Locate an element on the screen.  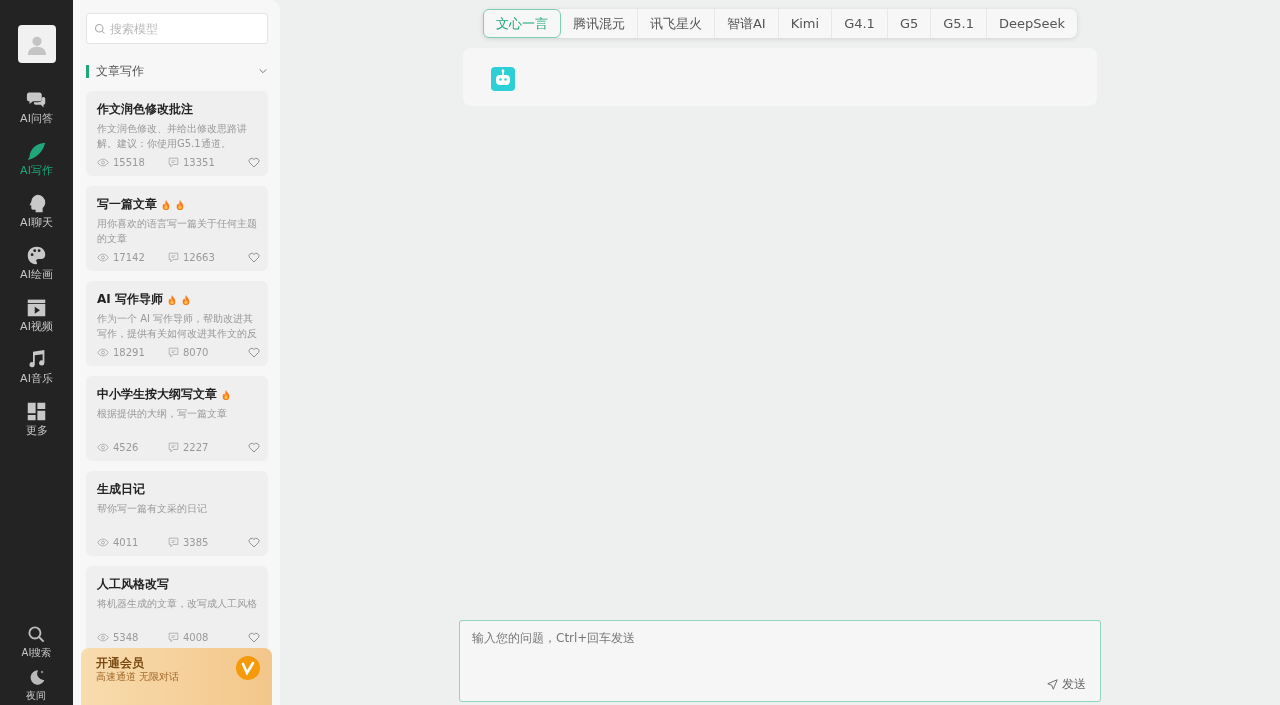
palette-icon is located at coordinates (36, 255).